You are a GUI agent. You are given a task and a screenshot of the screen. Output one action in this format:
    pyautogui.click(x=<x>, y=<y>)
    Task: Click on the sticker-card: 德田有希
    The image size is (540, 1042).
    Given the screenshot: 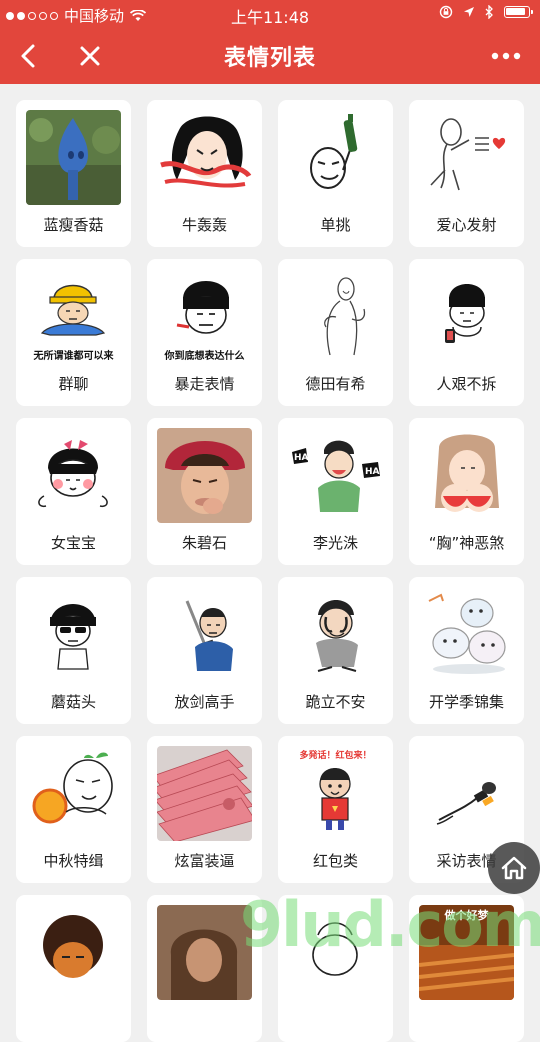 What is the action you would take?
    pyautogui.click(x=335, y=332)
    